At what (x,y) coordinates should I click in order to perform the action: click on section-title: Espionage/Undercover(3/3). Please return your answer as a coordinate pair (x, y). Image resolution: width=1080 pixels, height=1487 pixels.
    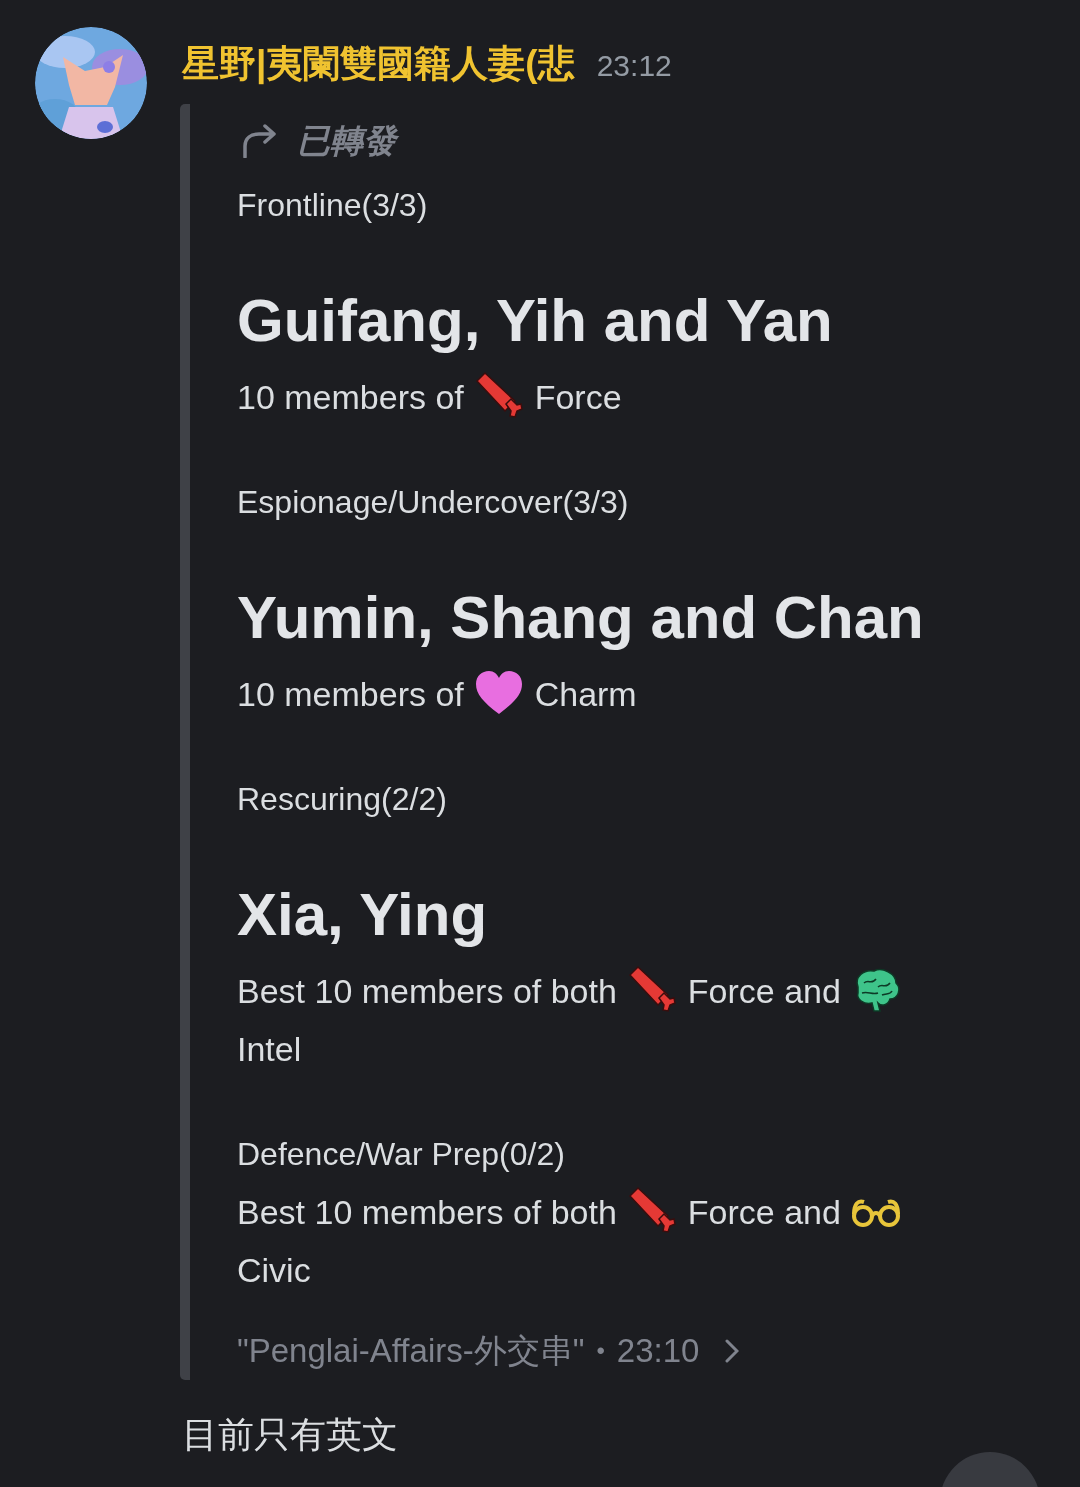
    Looking at the image, I should click on (433, 502).